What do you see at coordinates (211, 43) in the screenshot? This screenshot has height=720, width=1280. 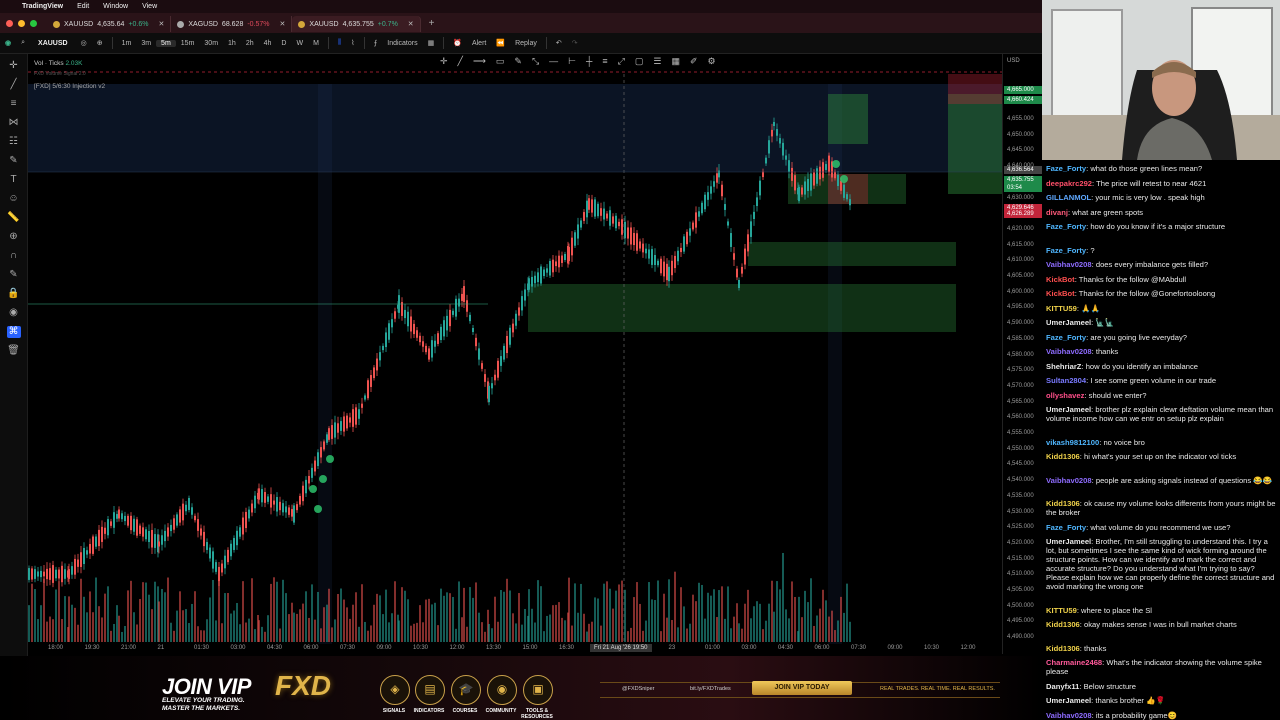 I see `interval-30m: 30m` at bounding box center [211, 43].